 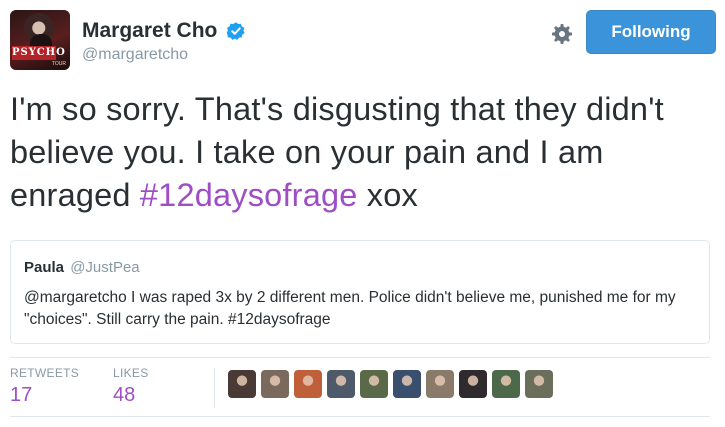 What do you see at coordinates (214, 388) in the screenshot?
I see `stats-separator` at bounding box center [214, 388].